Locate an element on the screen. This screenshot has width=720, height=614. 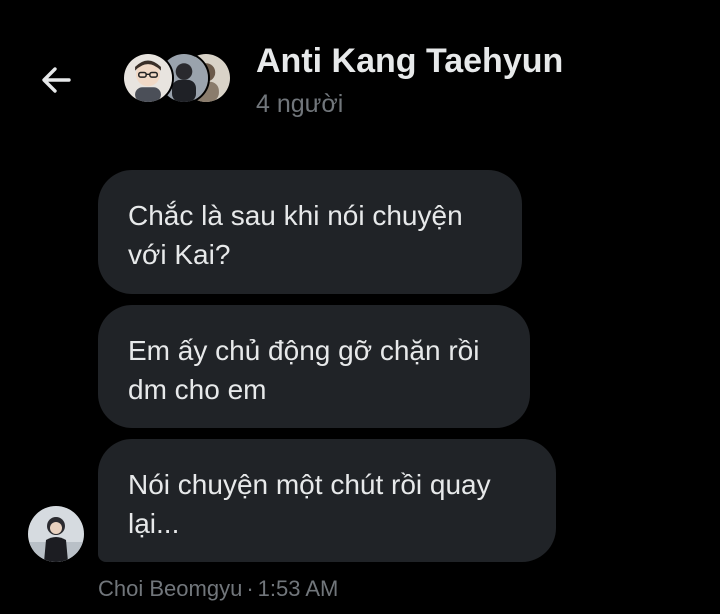
message-text: Nói chuyện một chút rồi quay is located at coordinates (309, 484).